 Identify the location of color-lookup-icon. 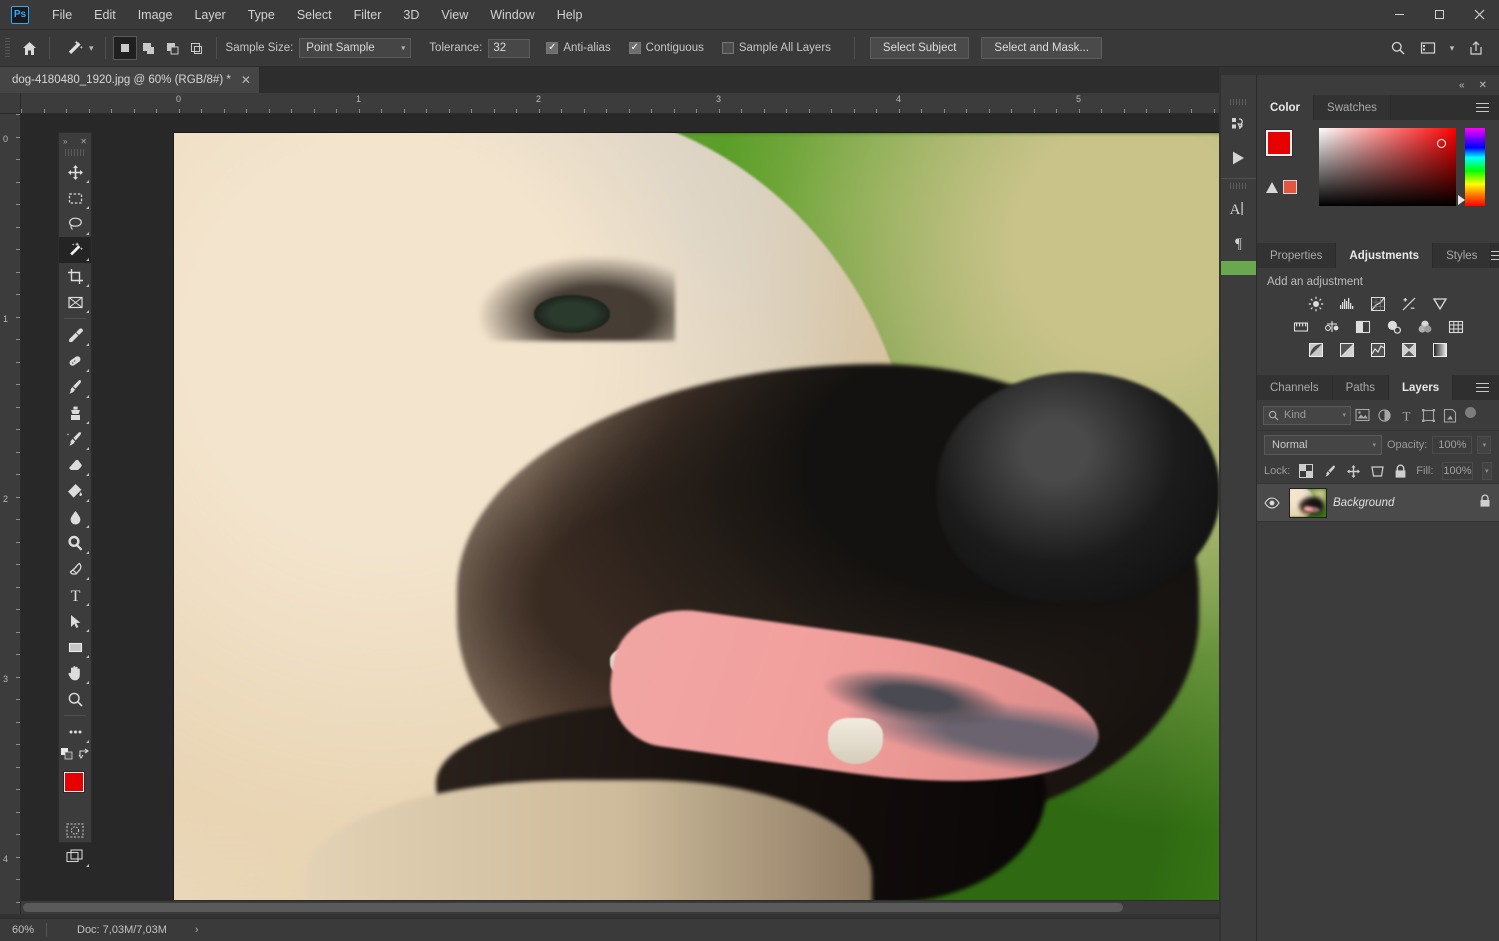
(1455, 326).